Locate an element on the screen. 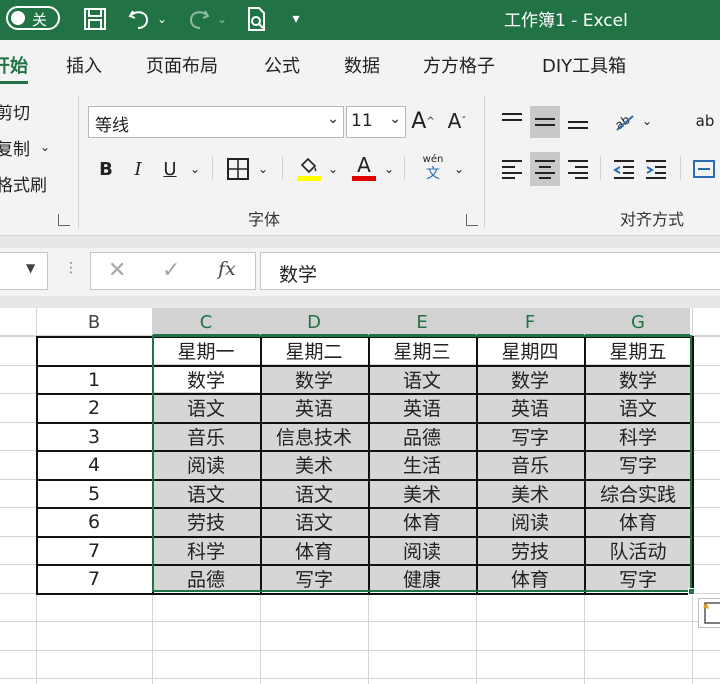 Image resolution: width=720 pixels, height=684 pixels. cut-button: 剪切 is located at coordinates (15, 111).